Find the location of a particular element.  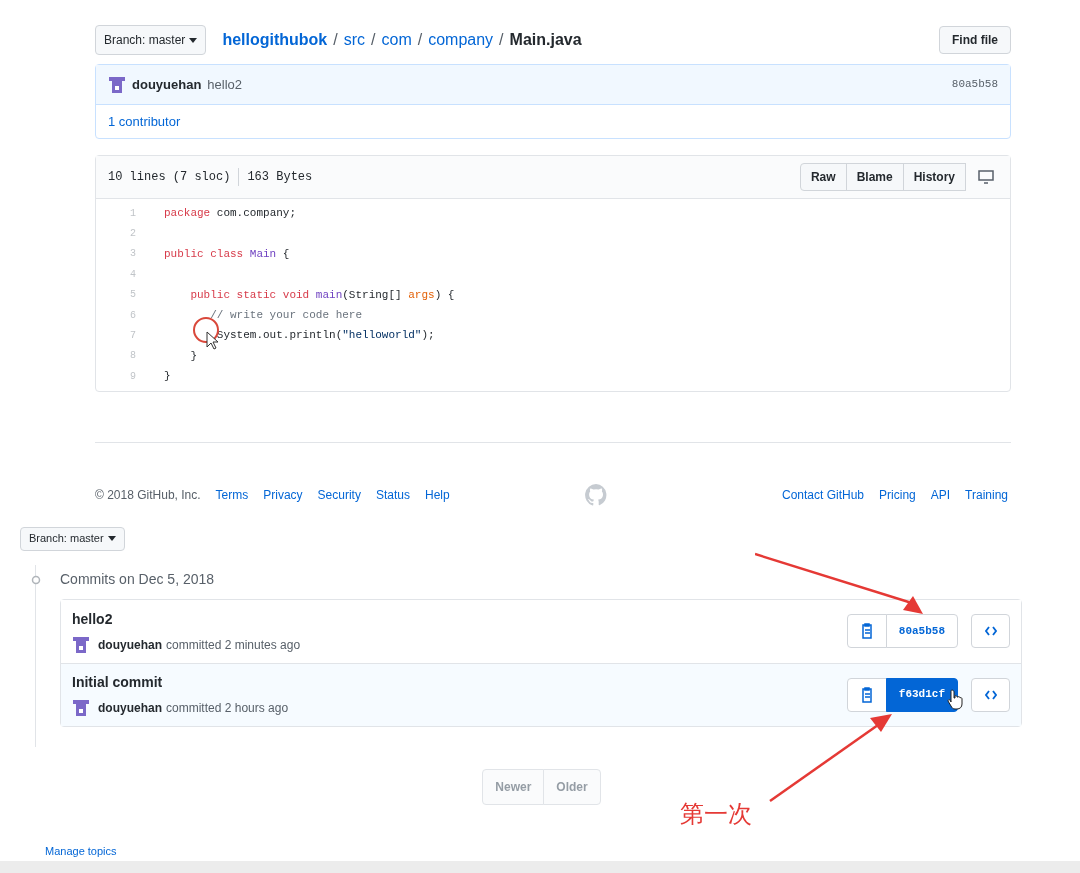

line-number: 6 is located at coordinates (132, 315).